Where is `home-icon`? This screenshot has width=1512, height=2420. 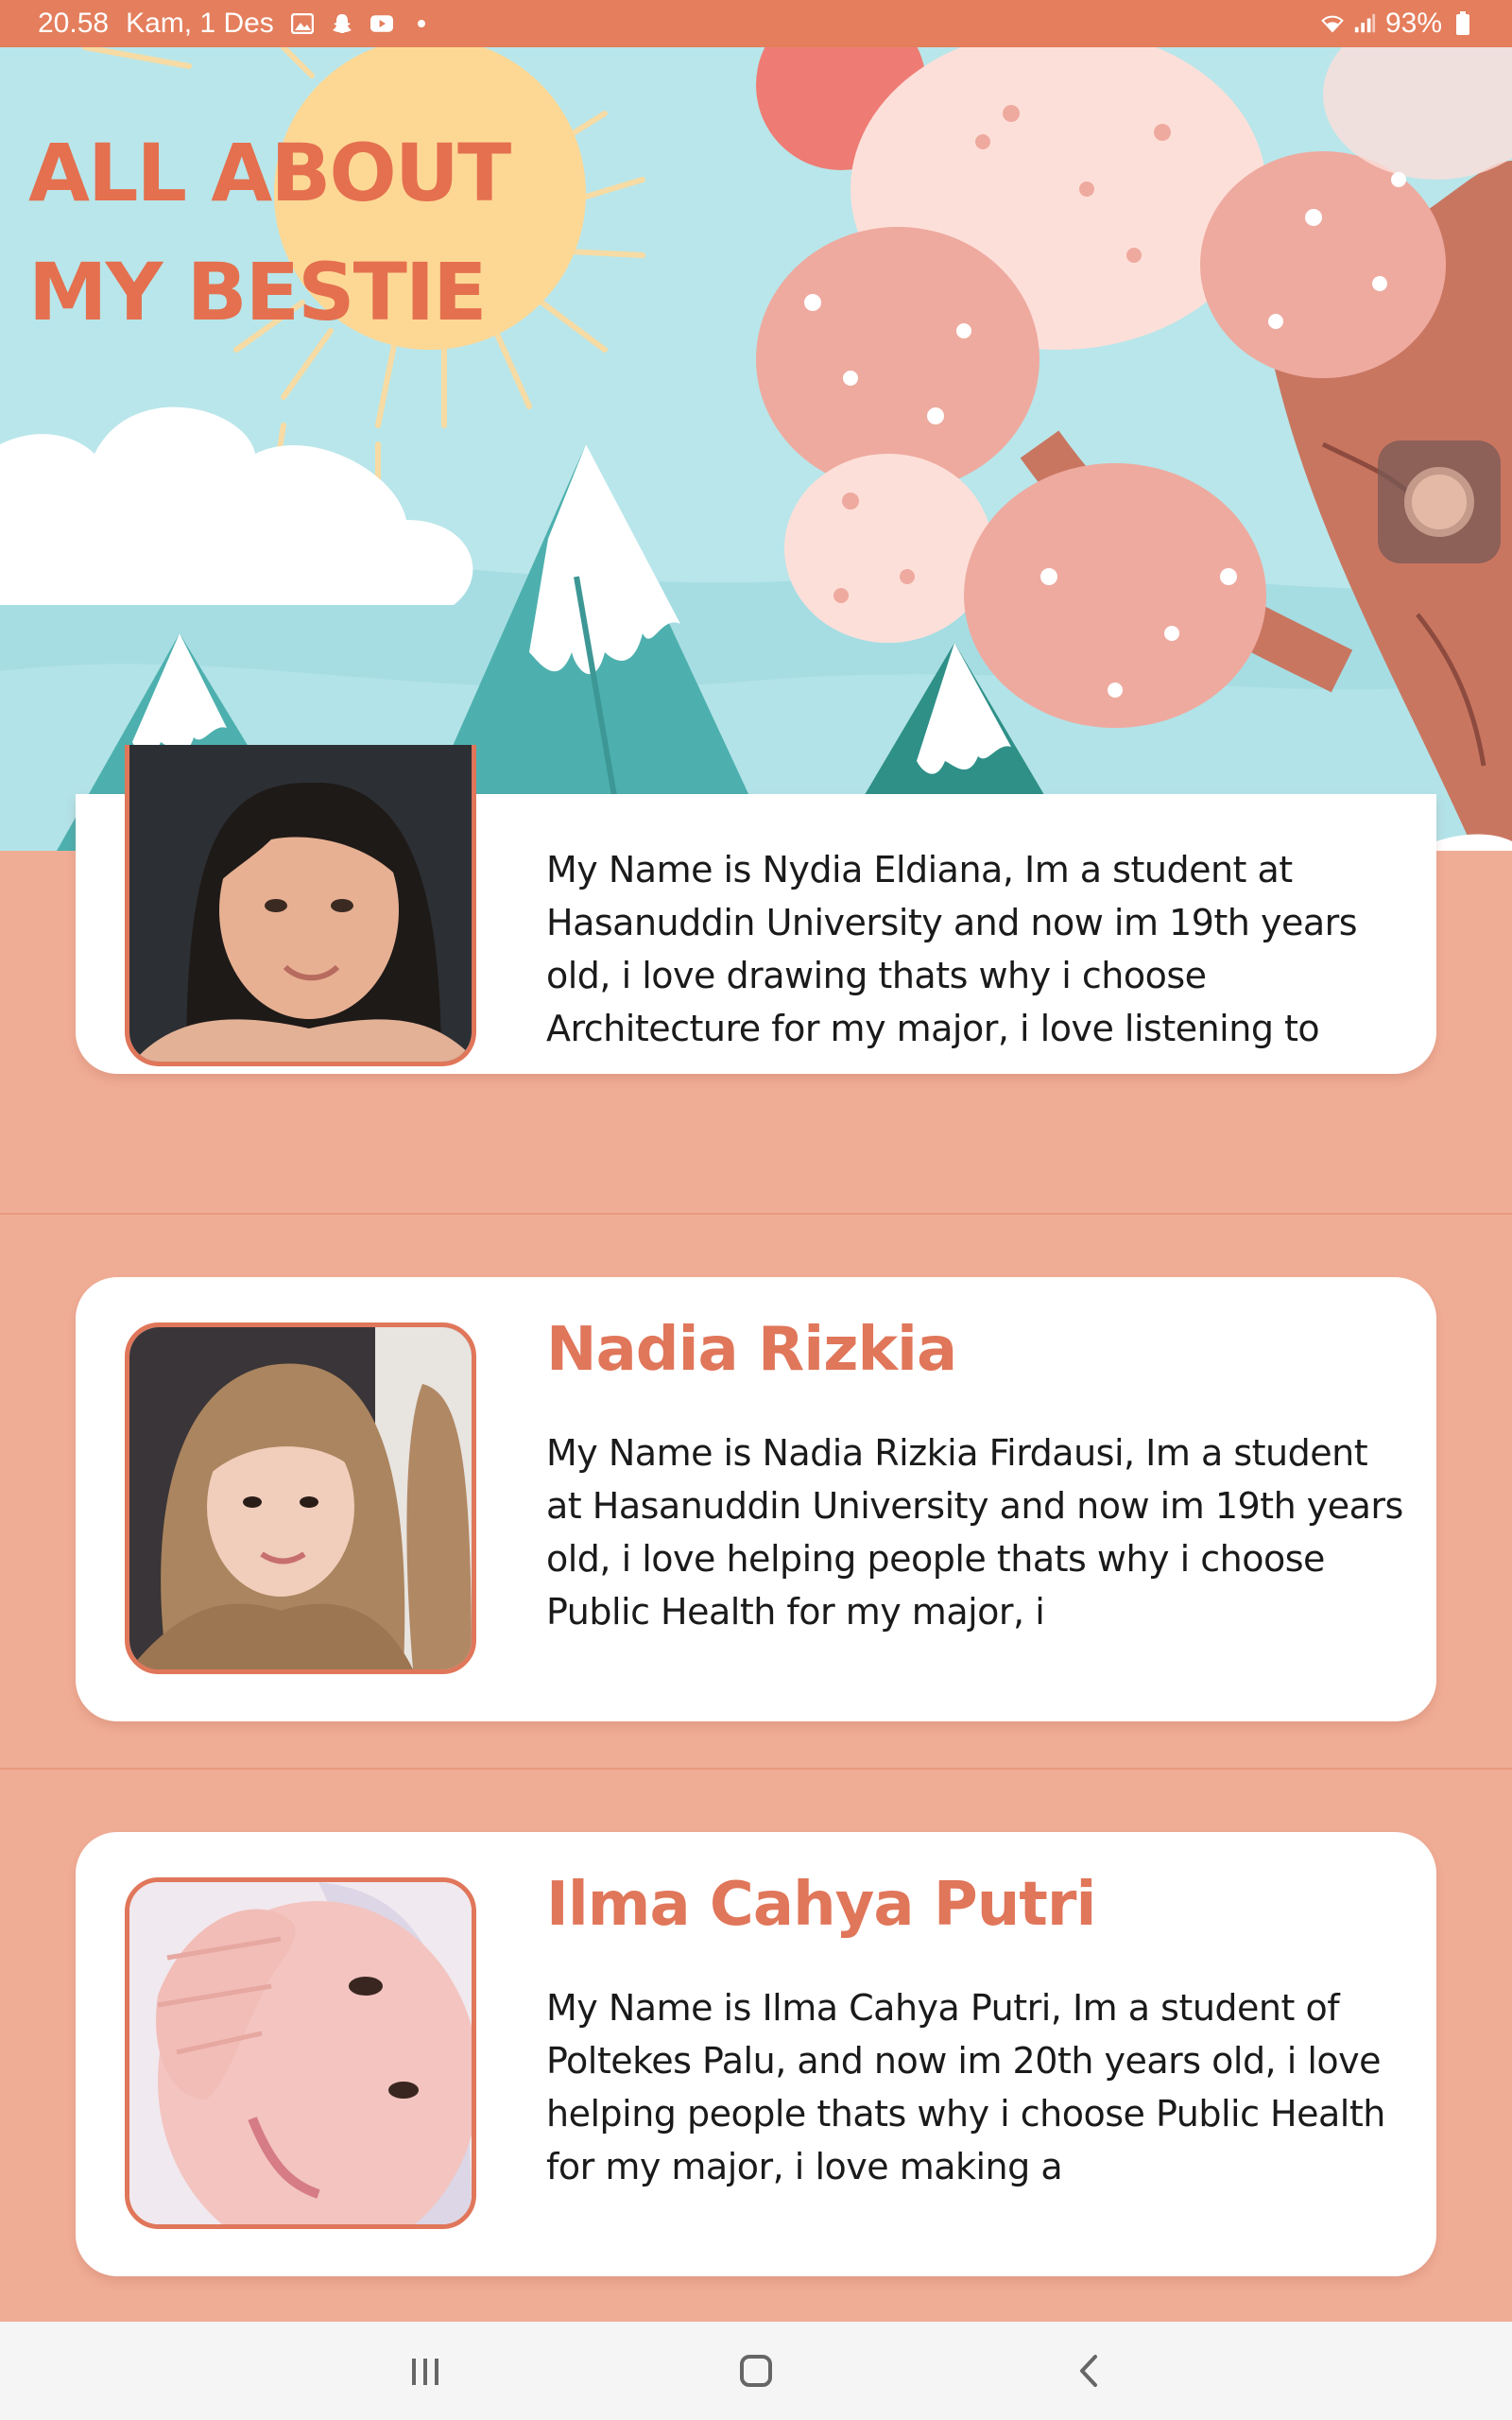 home-icon is located at coordinates (756, 2371).